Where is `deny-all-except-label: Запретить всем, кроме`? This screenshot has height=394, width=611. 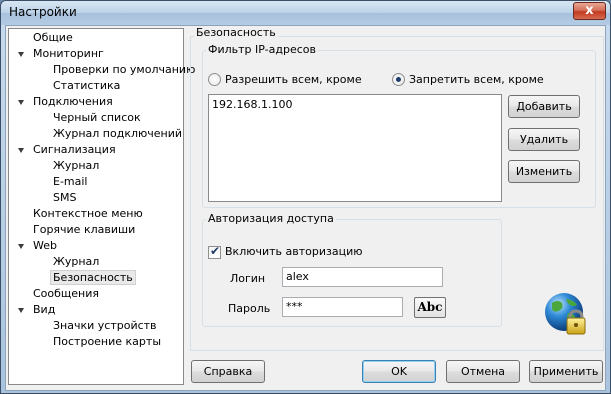
deny-all-except-label: Запретить всем, кроме is located at coordinates (476, 79).